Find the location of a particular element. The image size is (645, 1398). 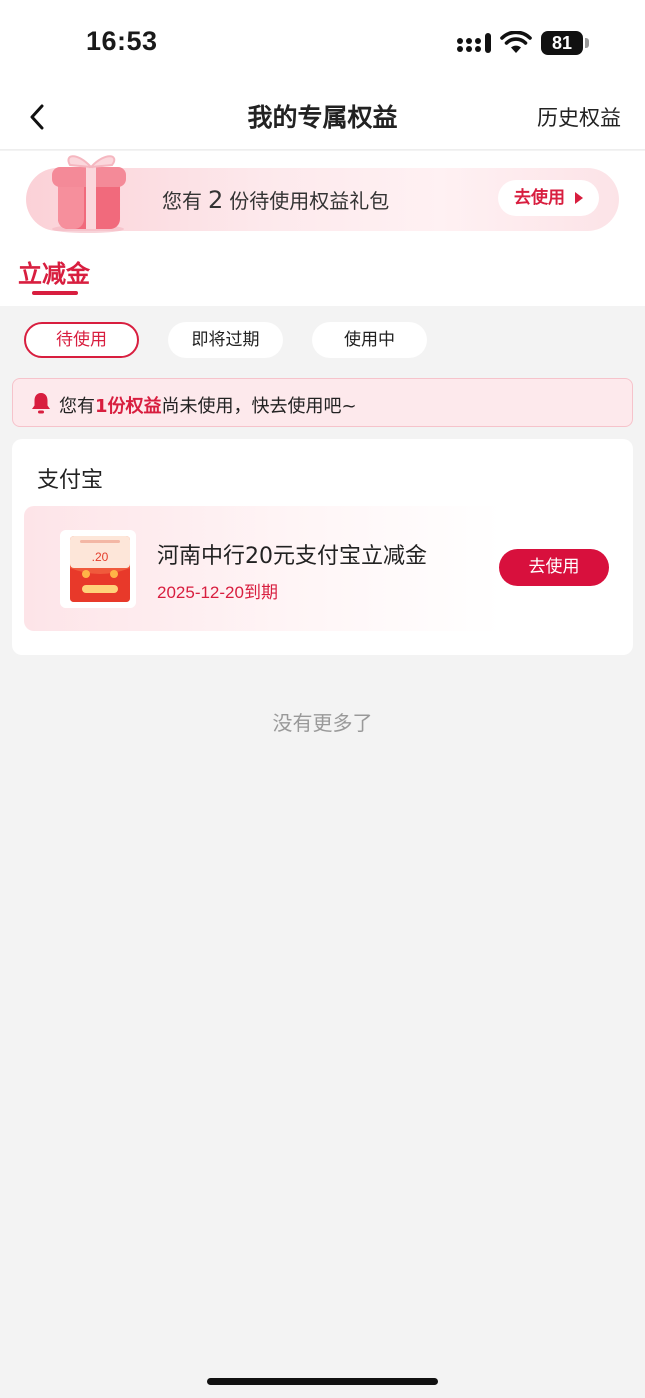

history-benefits-link: 历史权益 is located at coordinates (579, 117).